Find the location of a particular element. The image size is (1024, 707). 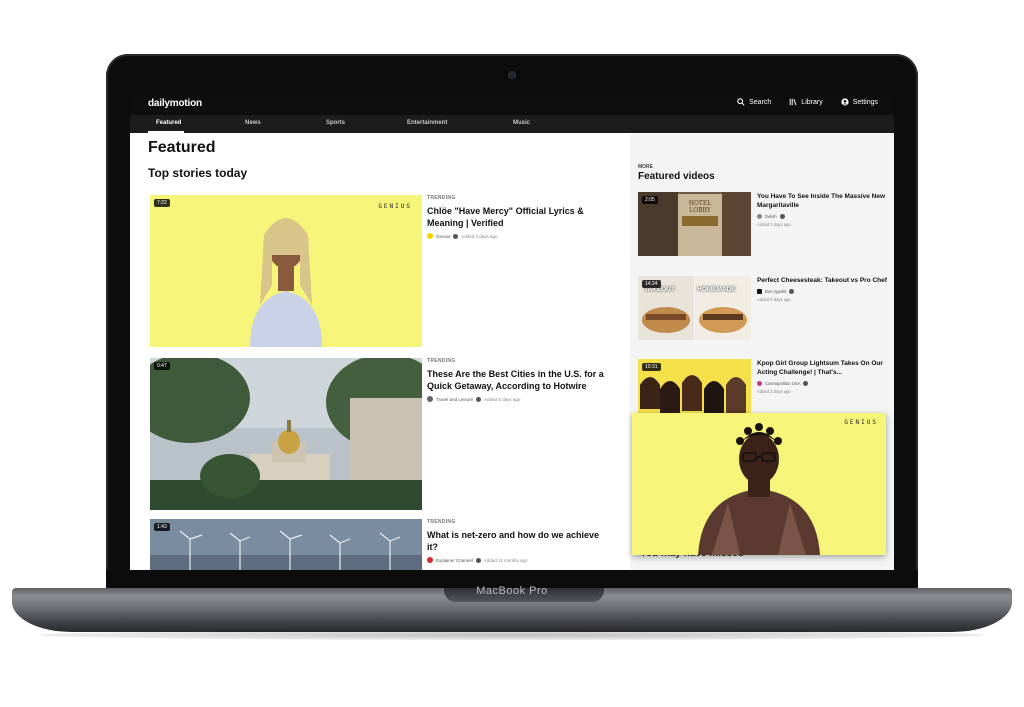

search-icon is located at coordinates (741, 102).